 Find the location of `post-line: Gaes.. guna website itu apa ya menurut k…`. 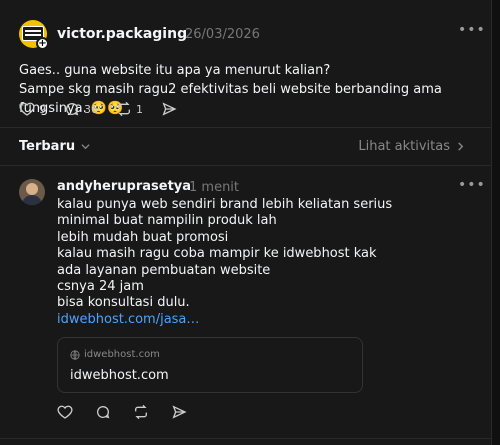

post-line: Gaes.. guna website itu apa ya menurut k… is located at coordinates (175, 70).